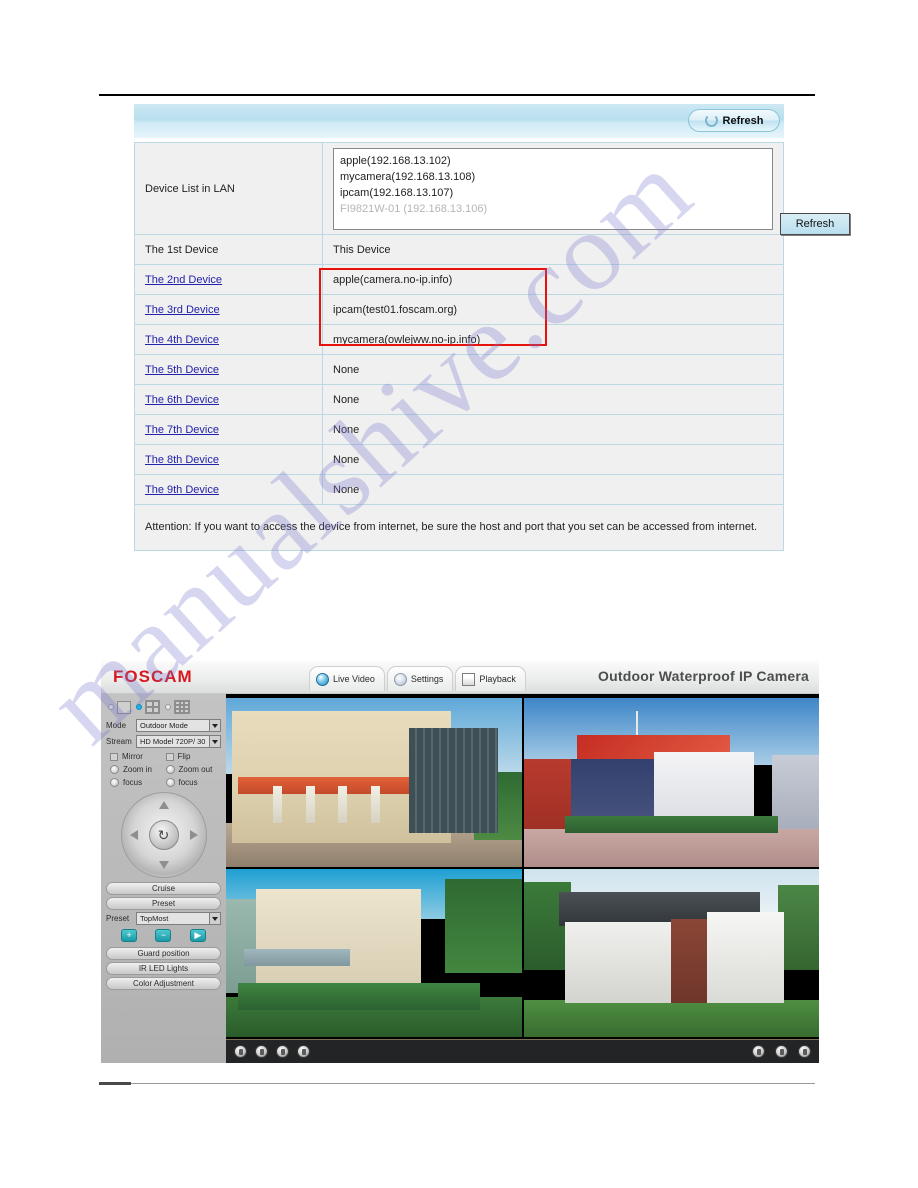 The width and height of the screenshot is (918, 1188). I want to click on tab-settings: Settings, so click(420, 678).